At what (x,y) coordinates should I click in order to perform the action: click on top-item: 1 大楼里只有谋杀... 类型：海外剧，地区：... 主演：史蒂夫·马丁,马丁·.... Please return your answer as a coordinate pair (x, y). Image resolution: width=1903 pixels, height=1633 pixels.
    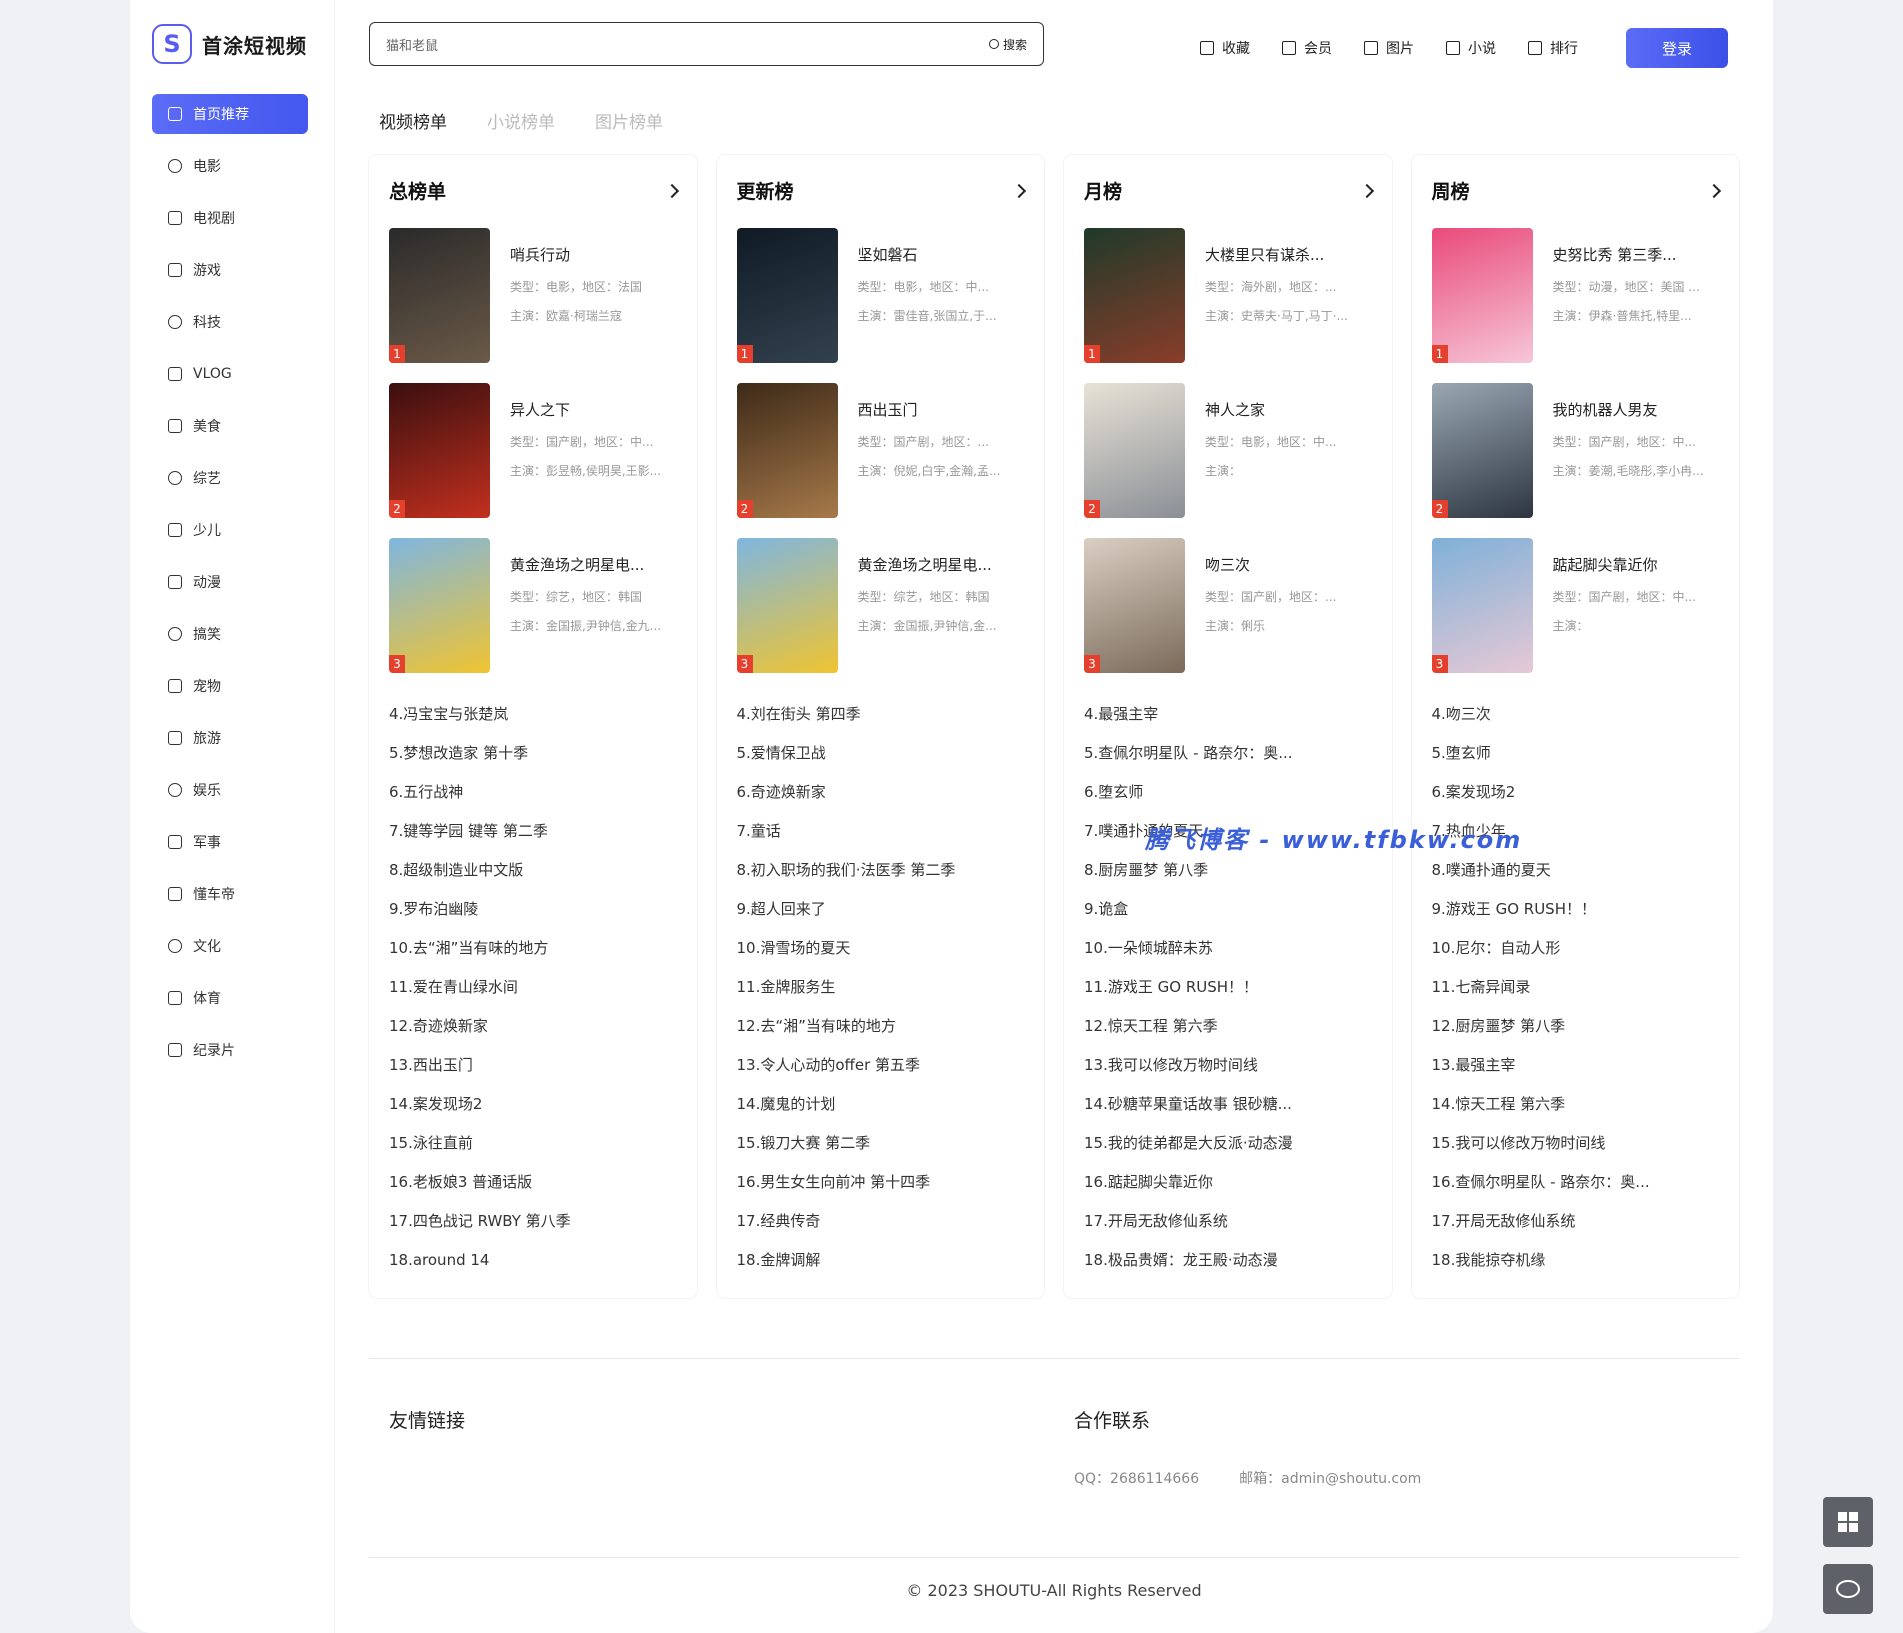
    Looking at the image, I should click on (1232, 295).